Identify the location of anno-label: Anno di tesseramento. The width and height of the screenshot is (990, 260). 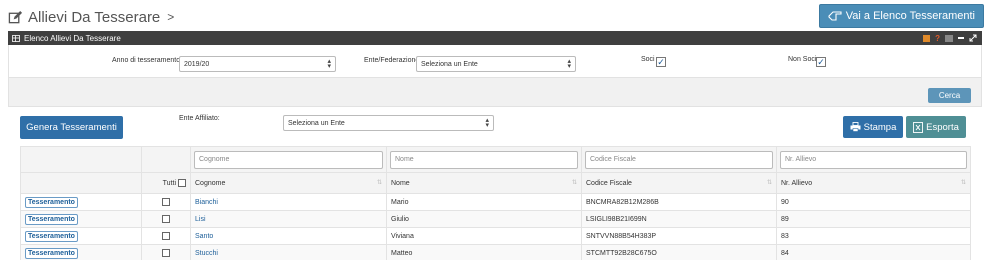
(146, 60).